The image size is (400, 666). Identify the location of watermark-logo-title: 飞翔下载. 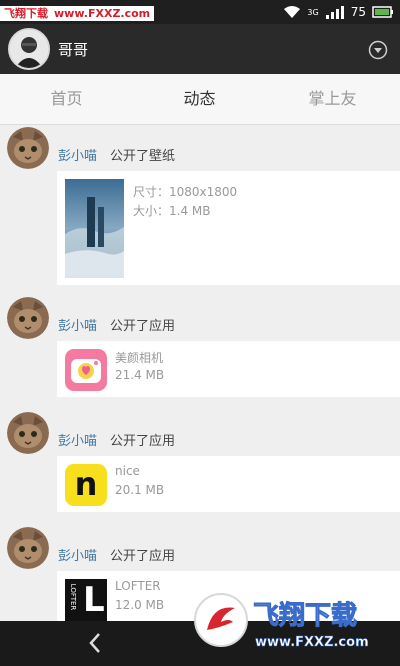
(305, 616).